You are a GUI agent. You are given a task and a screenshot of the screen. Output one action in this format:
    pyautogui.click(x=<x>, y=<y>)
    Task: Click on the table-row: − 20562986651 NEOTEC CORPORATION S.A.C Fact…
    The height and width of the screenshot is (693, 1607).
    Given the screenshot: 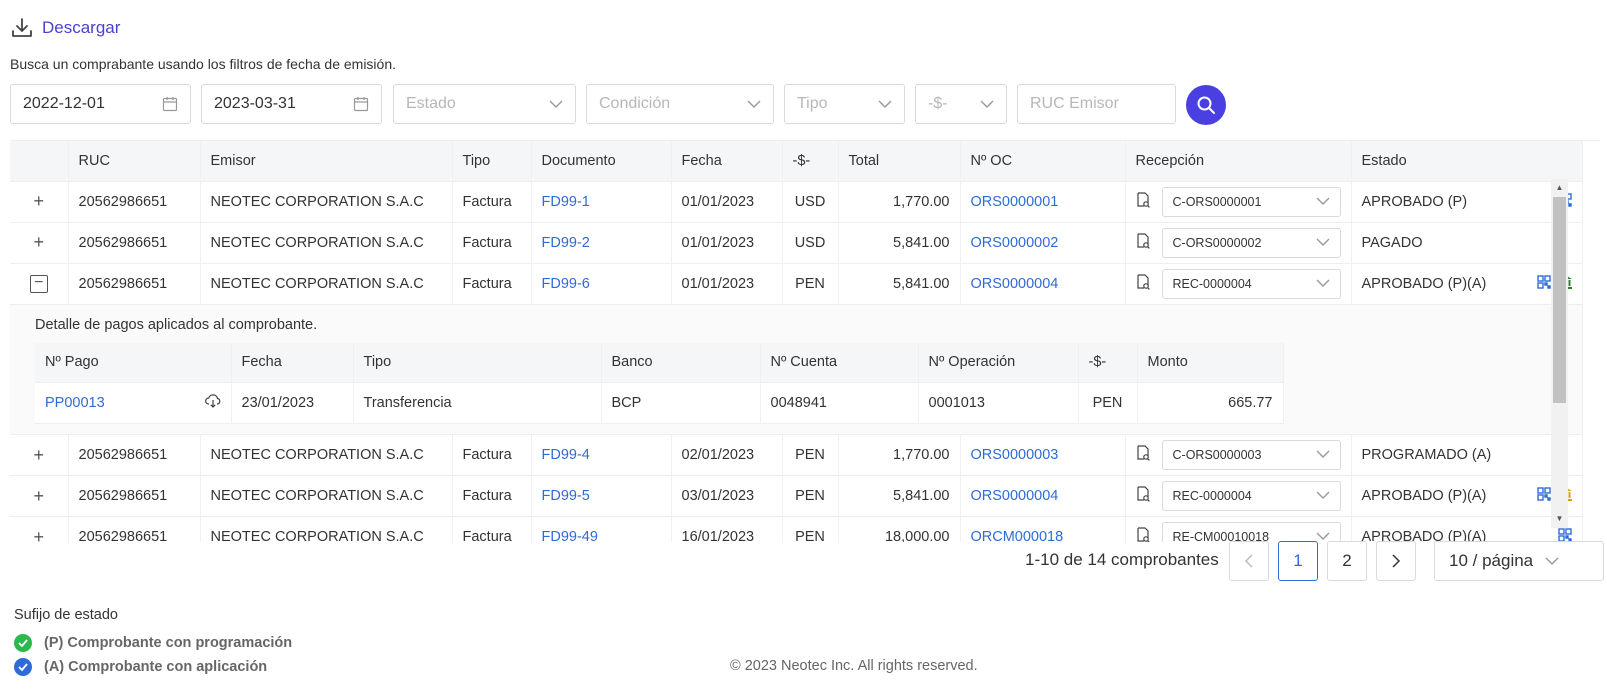 What is the action you would take?
    pyautogui.click(x=796, y=284)
    